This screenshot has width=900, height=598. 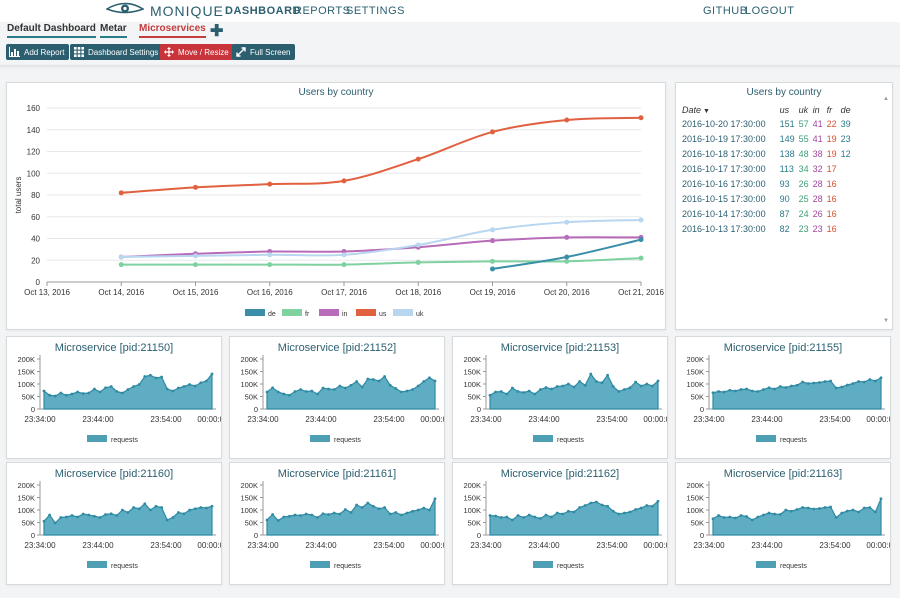 I want to click on y-tick-label: 200K, so click(x=26, y=359).